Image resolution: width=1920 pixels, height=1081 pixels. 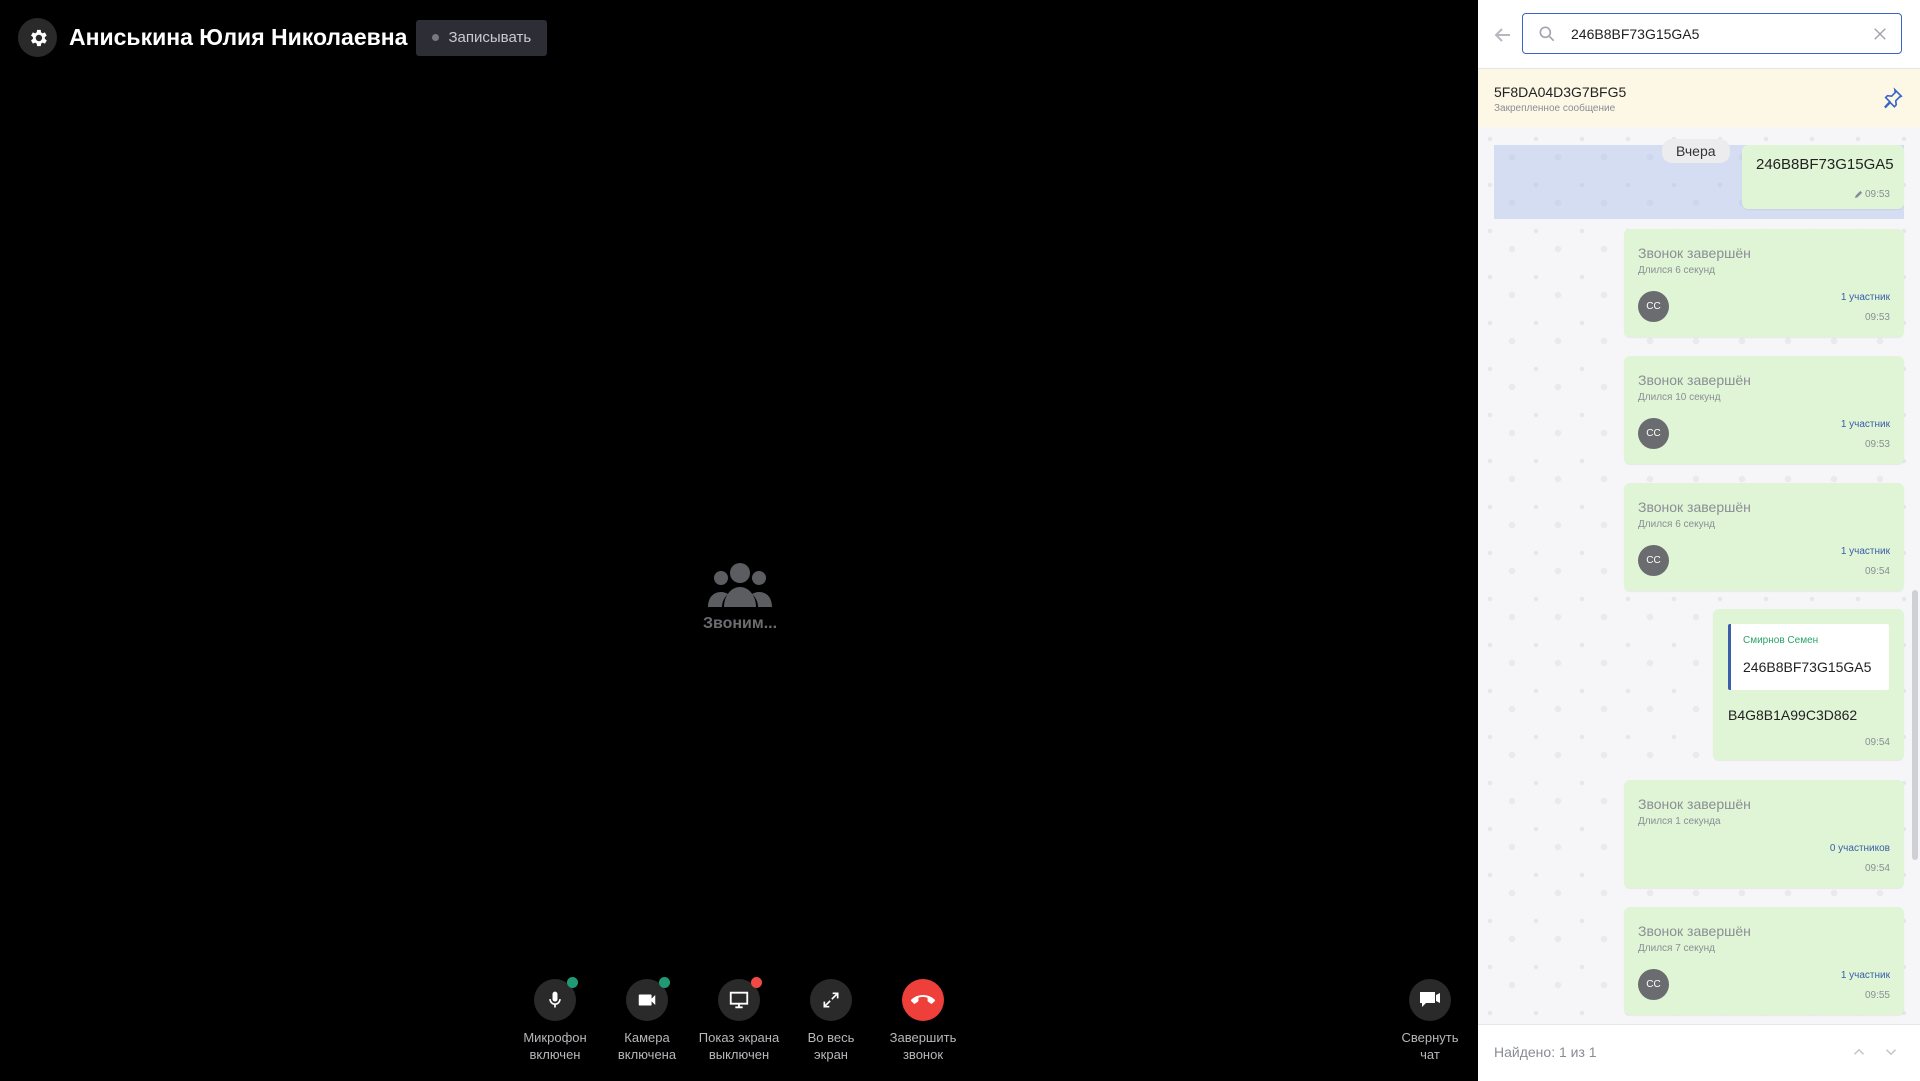 I want to click on fullscreen-label-1: Во весь, so click(x=831, y=1037).